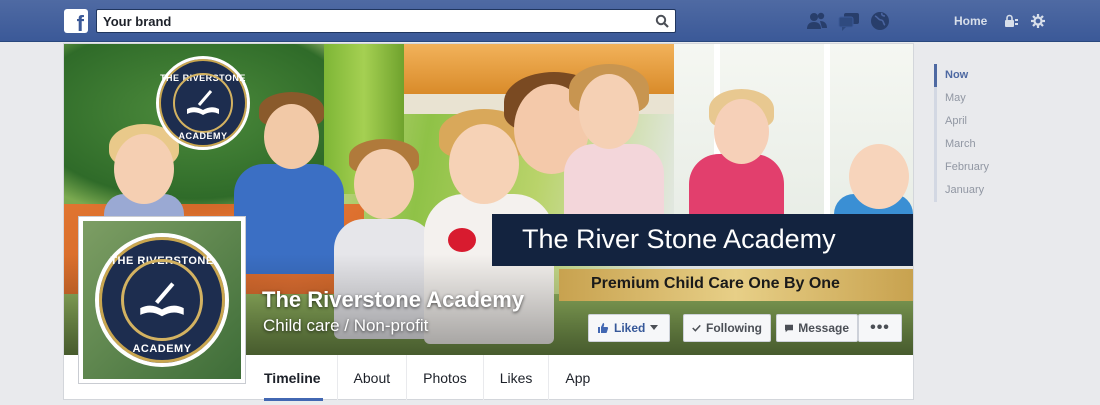  Describe the element at coordinates (517, 378) in the screenshot. I see `tab-likes: Likes` at that location.